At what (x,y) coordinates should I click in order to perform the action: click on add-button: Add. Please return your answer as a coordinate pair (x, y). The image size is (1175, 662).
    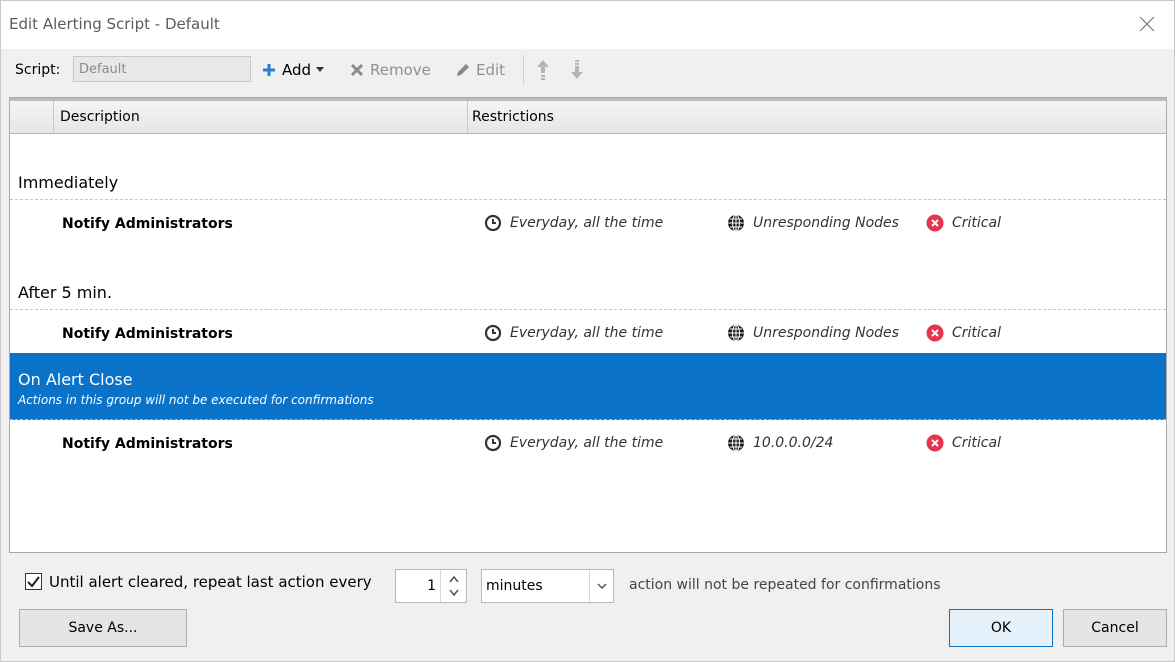
    Looking at the image, I should click on (293, 70).